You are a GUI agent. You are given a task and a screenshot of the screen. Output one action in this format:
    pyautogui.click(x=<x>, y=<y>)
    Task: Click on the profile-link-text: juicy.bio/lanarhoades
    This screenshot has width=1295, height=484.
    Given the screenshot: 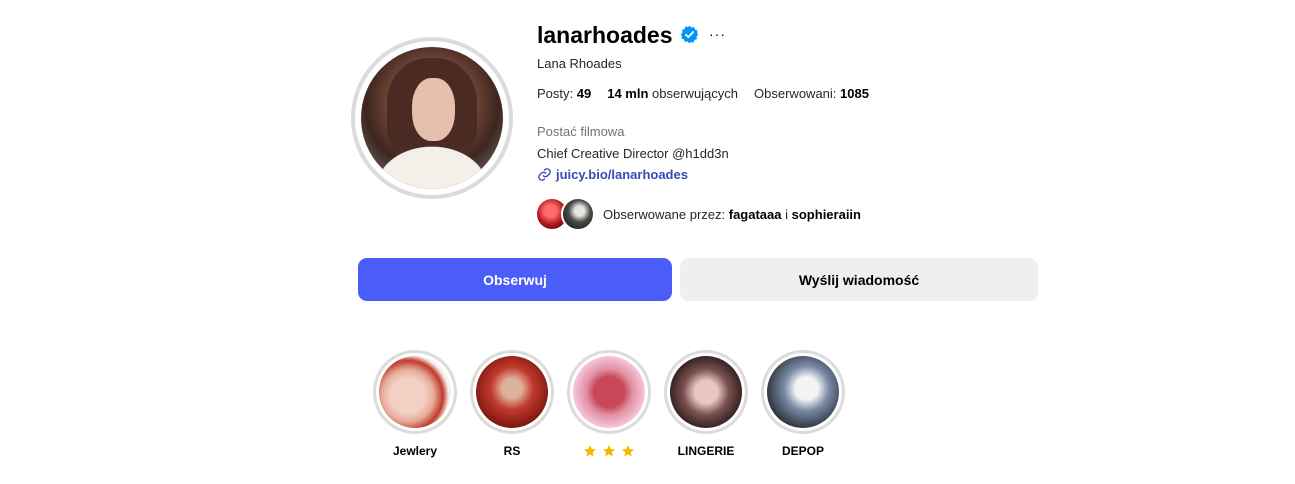 What is the action you would take?
    pyautogui.click(x=622, y=174)
    